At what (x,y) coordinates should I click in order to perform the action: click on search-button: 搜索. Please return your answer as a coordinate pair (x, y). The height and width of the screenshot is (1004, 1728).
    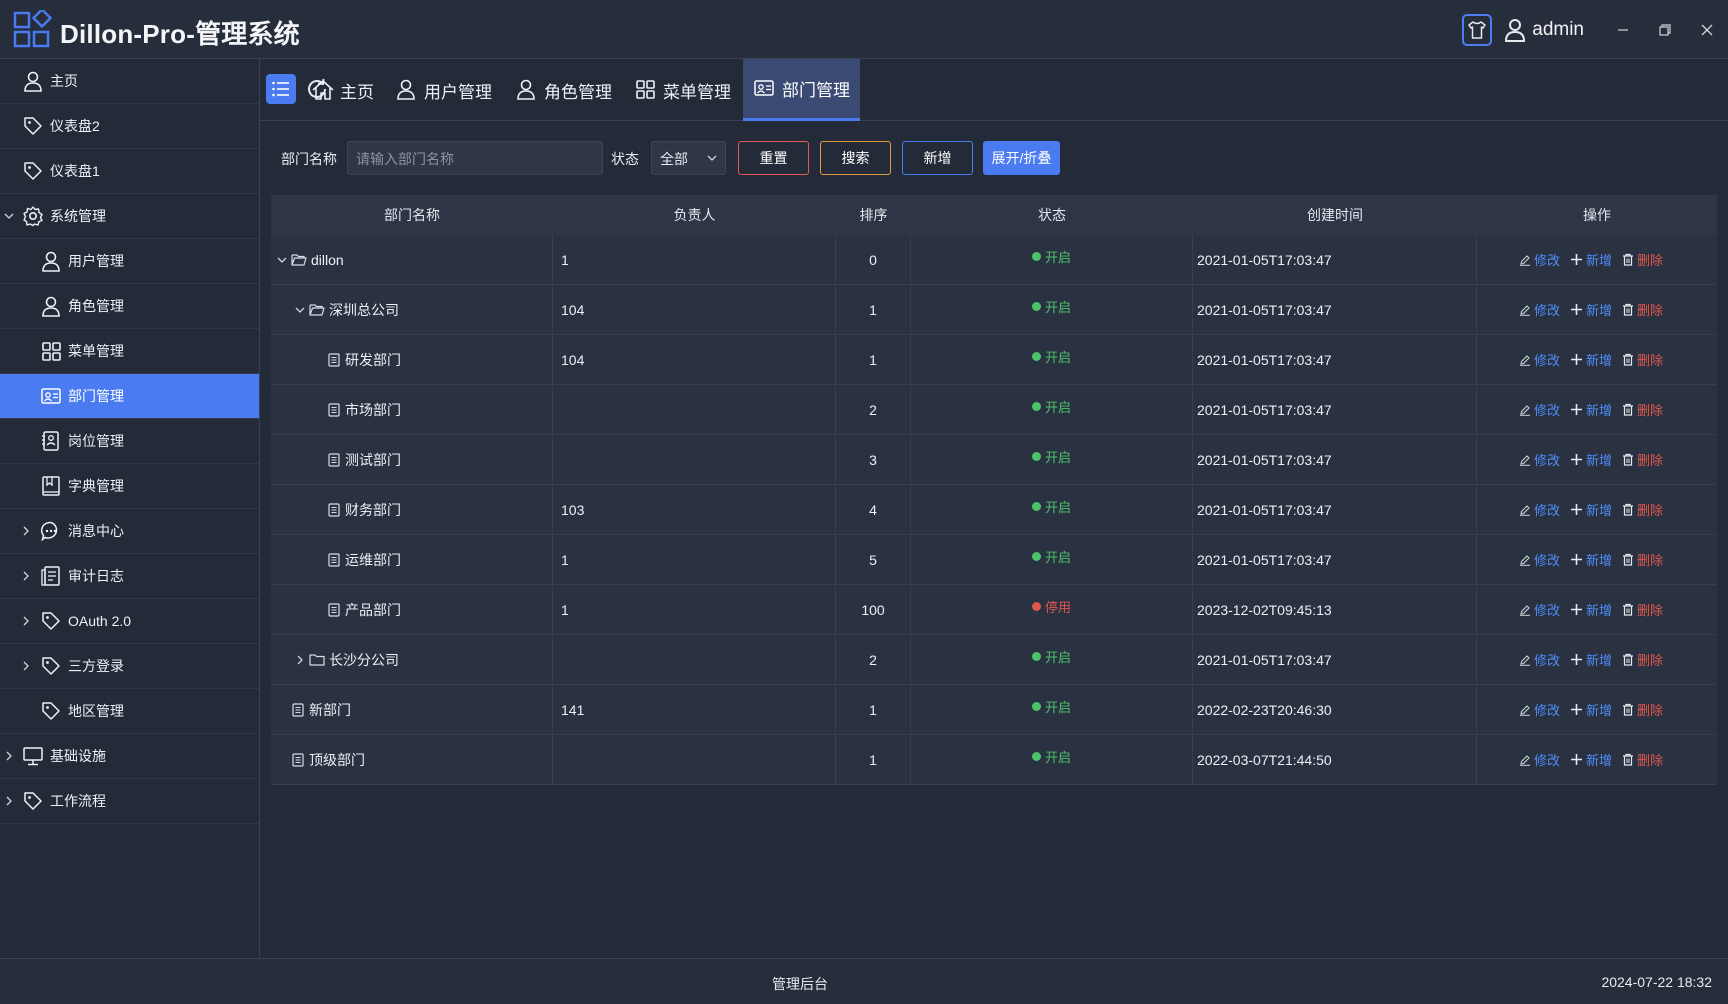
    Looking at the image, I should click on (855, 158).